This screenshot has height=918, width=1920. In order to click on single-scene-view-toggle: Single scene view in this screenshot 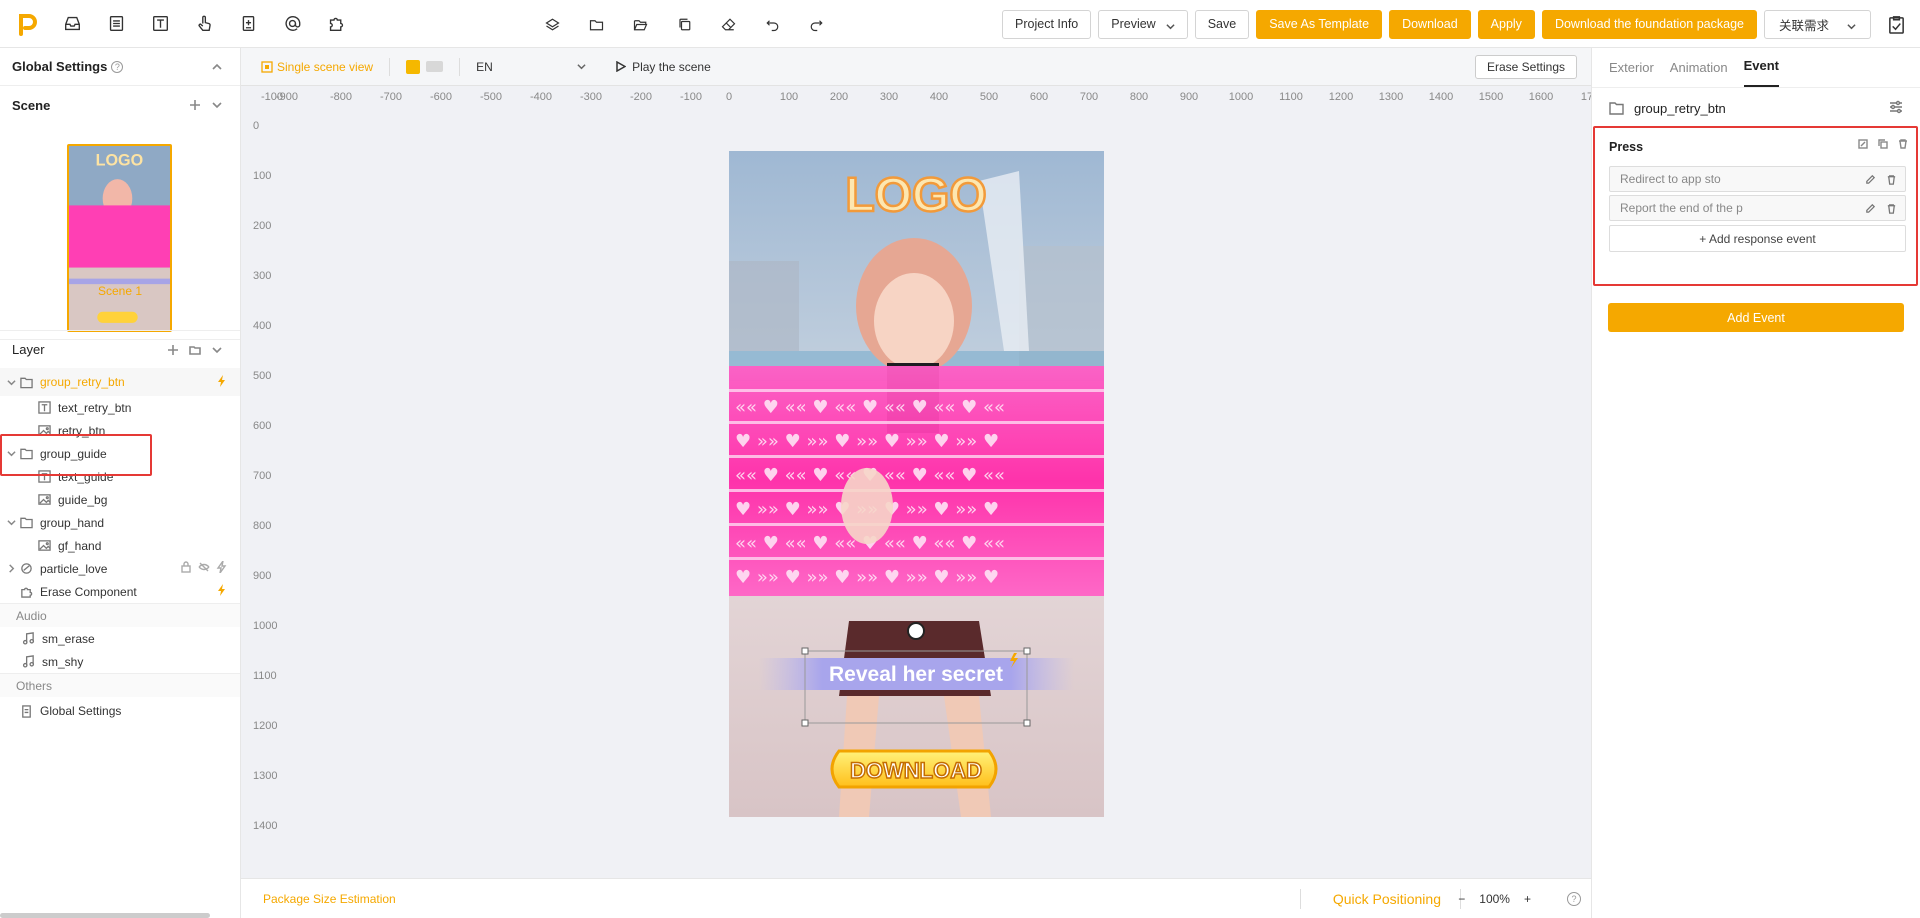, I will do `click(317, 67)`.